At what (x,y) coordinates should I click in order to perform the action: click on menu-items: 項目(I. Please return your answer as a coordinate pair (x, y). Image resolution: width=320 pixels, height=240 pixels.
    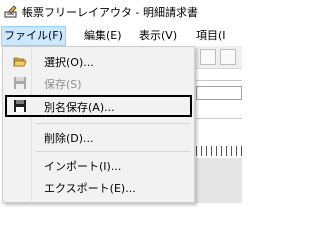
    Looking at the image, I should click on (211, 36).